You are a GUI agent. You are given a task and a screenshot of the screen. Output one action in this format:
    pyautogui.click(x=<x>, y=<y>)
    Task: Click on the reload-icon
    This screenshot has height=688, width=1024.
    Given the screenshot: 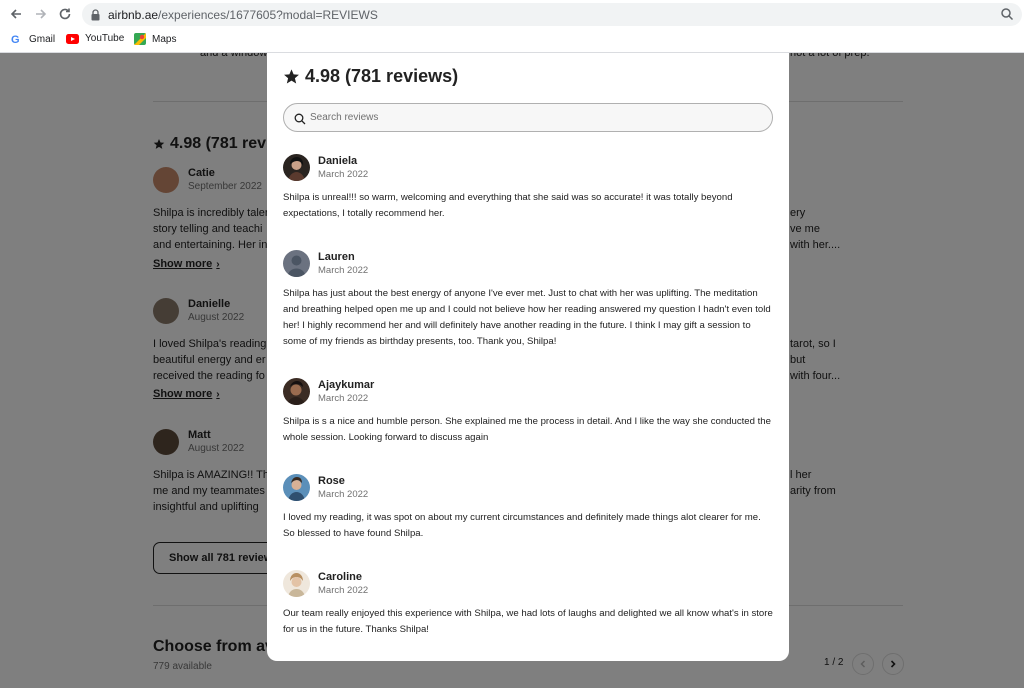 What is the action you would take?
    pyautogui.click(x=65, y=14)
    